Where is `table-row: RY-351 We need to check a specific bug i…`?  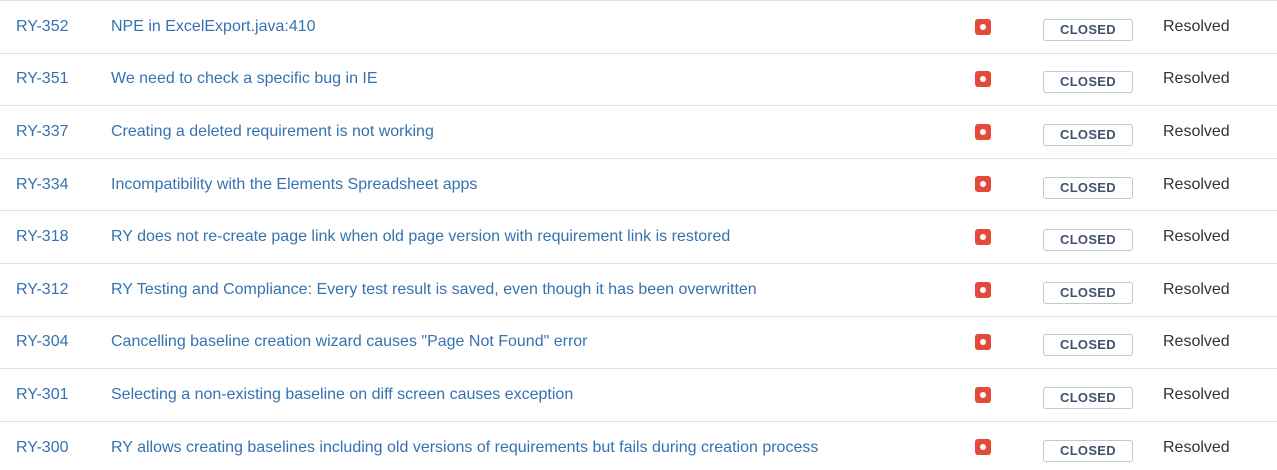
table-row: RY-351 We need to check a specific bug i… is located at coordinates (638, 79).